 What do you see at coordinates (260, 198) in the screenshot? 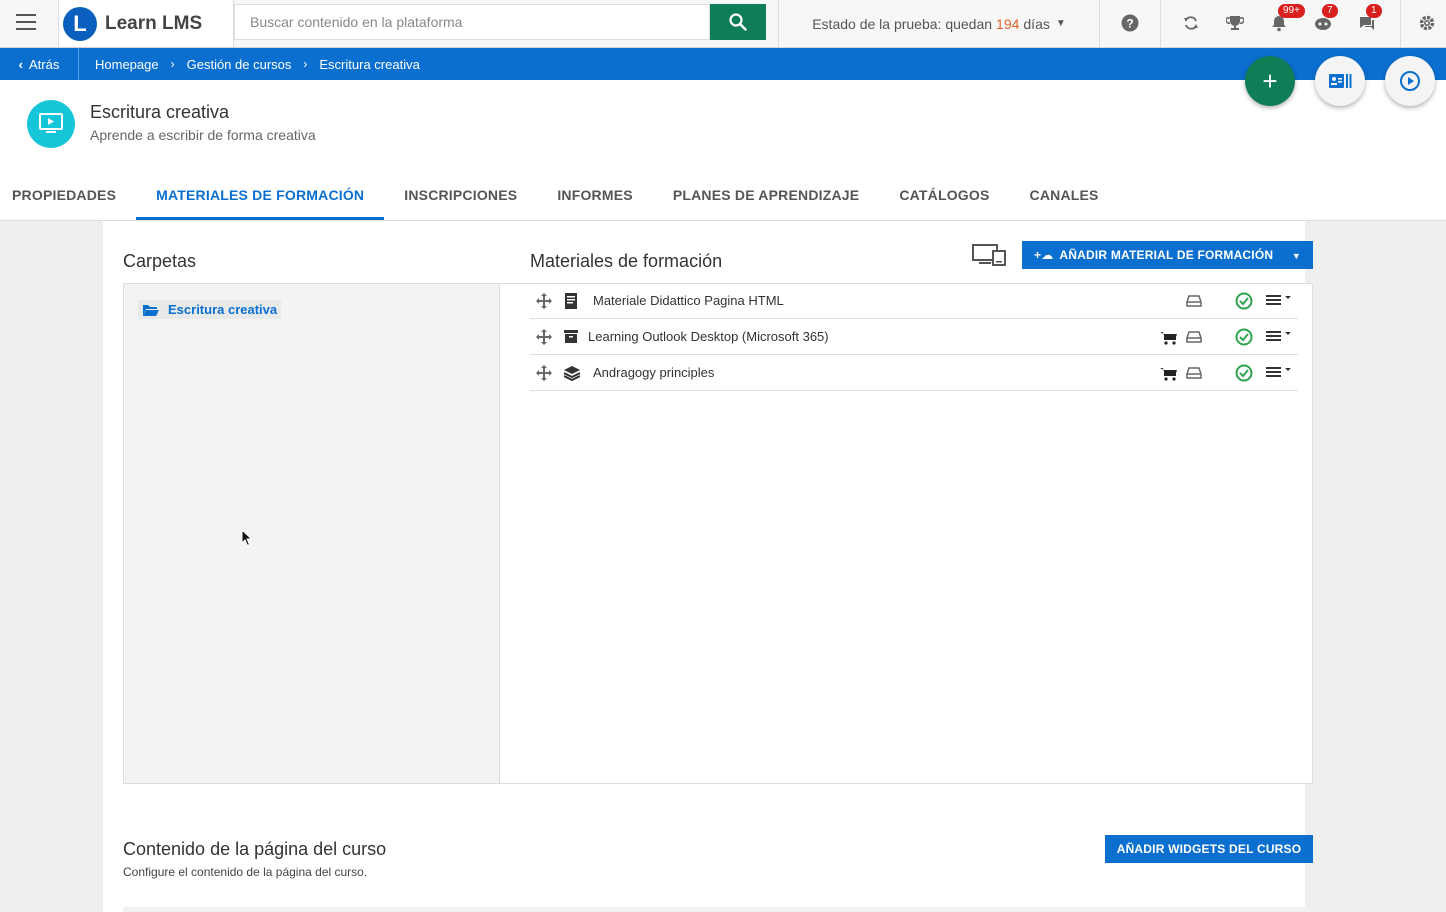
I see `tab-training-materials: MATERIALES DE FORMACIÓN` at bounding box center [260, 198].